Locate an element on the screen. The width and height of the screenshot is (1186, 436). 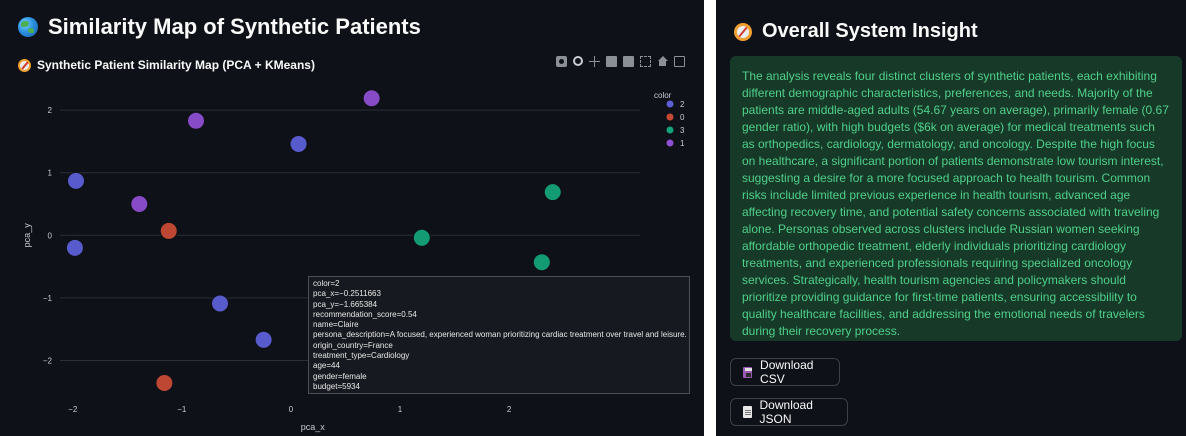
download-csv-label: Download CSV is located at coordinates (787, 372).